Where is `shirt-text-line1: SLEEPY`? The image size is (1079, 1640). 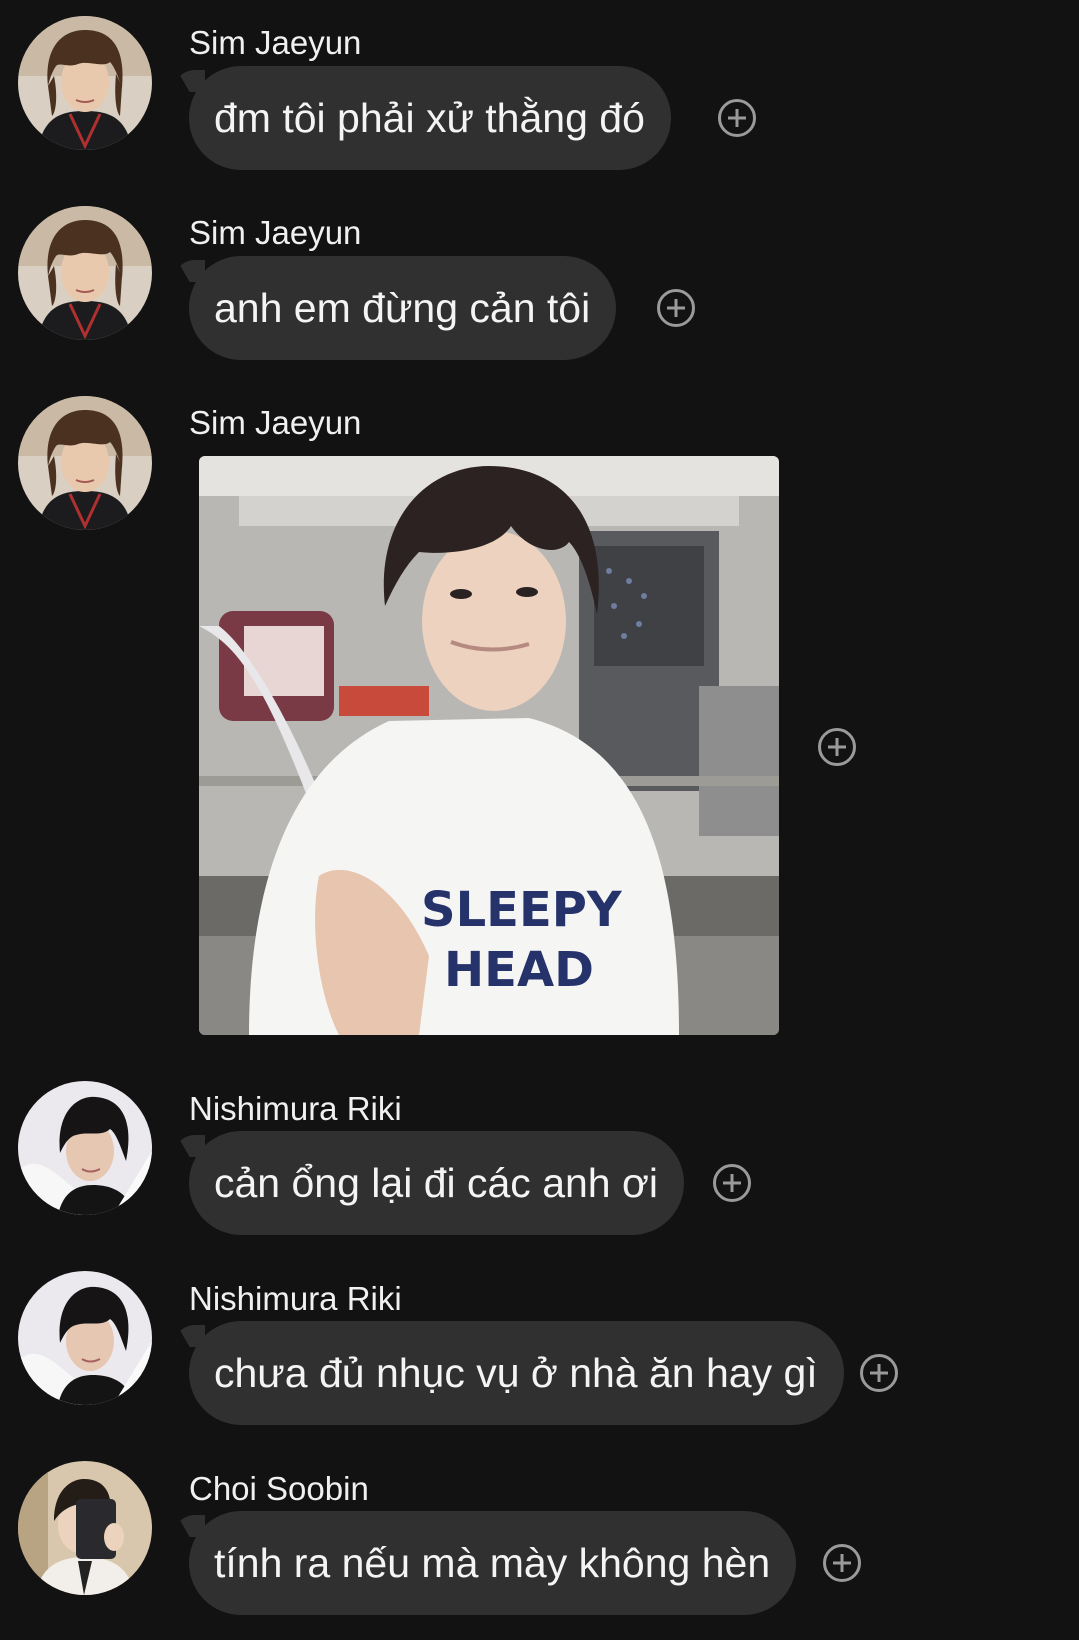
shirt-text-line1: SLEEPY is located at coordinates (522, 910).